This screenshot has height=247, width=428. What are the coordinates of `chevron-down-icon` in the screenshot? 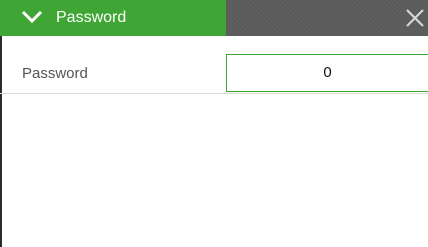 It's located at (32, 17).